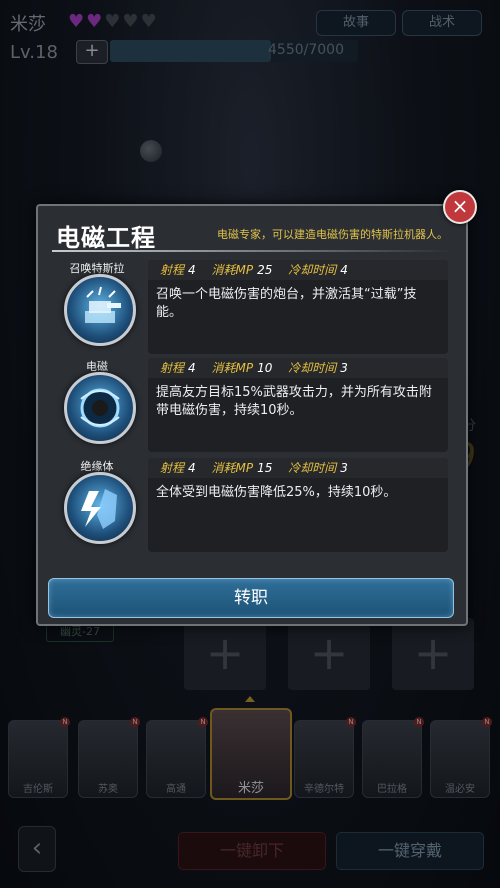 This screenshot has height=888, width=500. Describe the element at coordinates (332, 234) in the screenshot. I see `dialog-description: 电磁专家，可以建造电磁伤害的特斯拉机器人。` at that location.